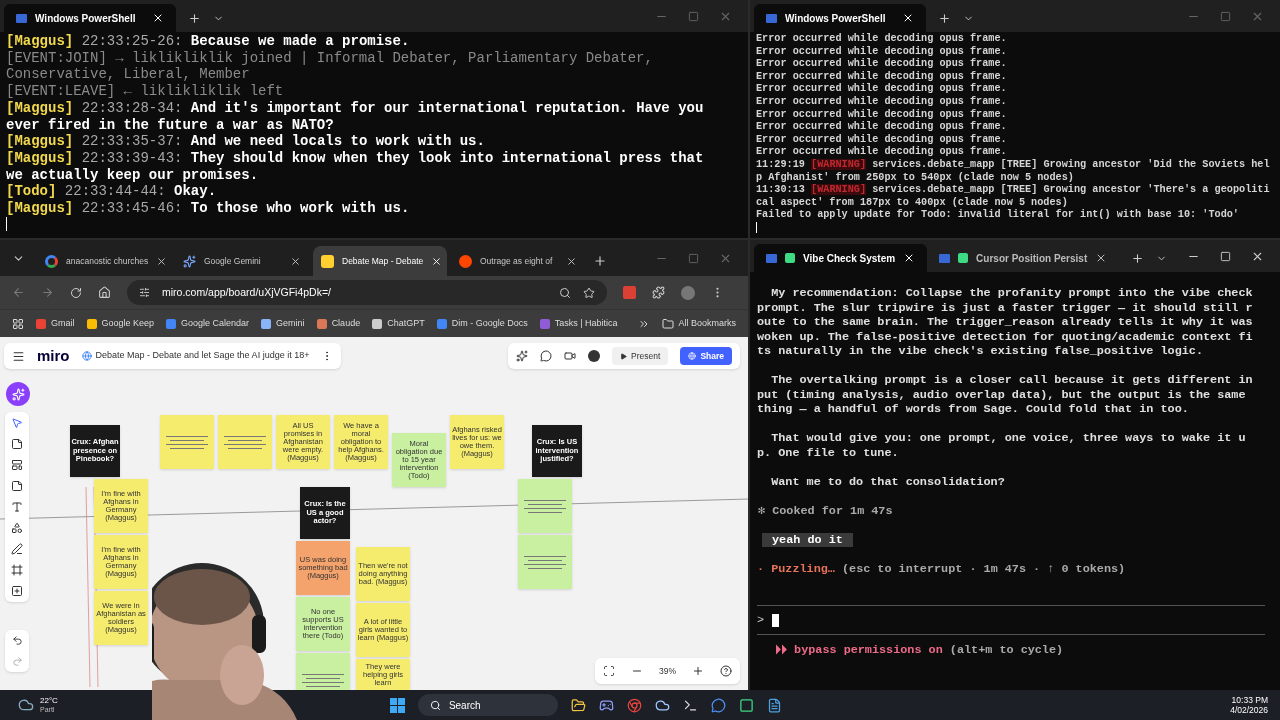 The width and height of the screenshot is (1280, 720). What do you see at coordinates (688, 292) in the screenshot?
I see `profile-avatar` at bounding box center [688, 292].